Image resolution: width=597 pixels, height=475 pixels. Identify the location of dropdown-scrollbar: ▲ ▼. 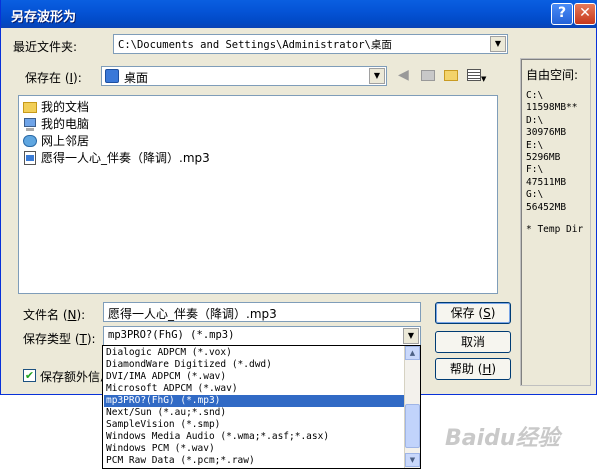
(412, 407).